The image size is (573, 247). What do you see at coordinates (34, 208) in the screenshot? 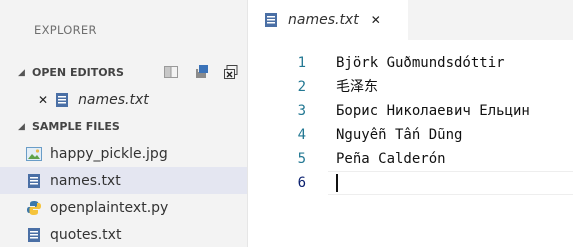
I see `python-file-icon` at bounding box center [34, 208].